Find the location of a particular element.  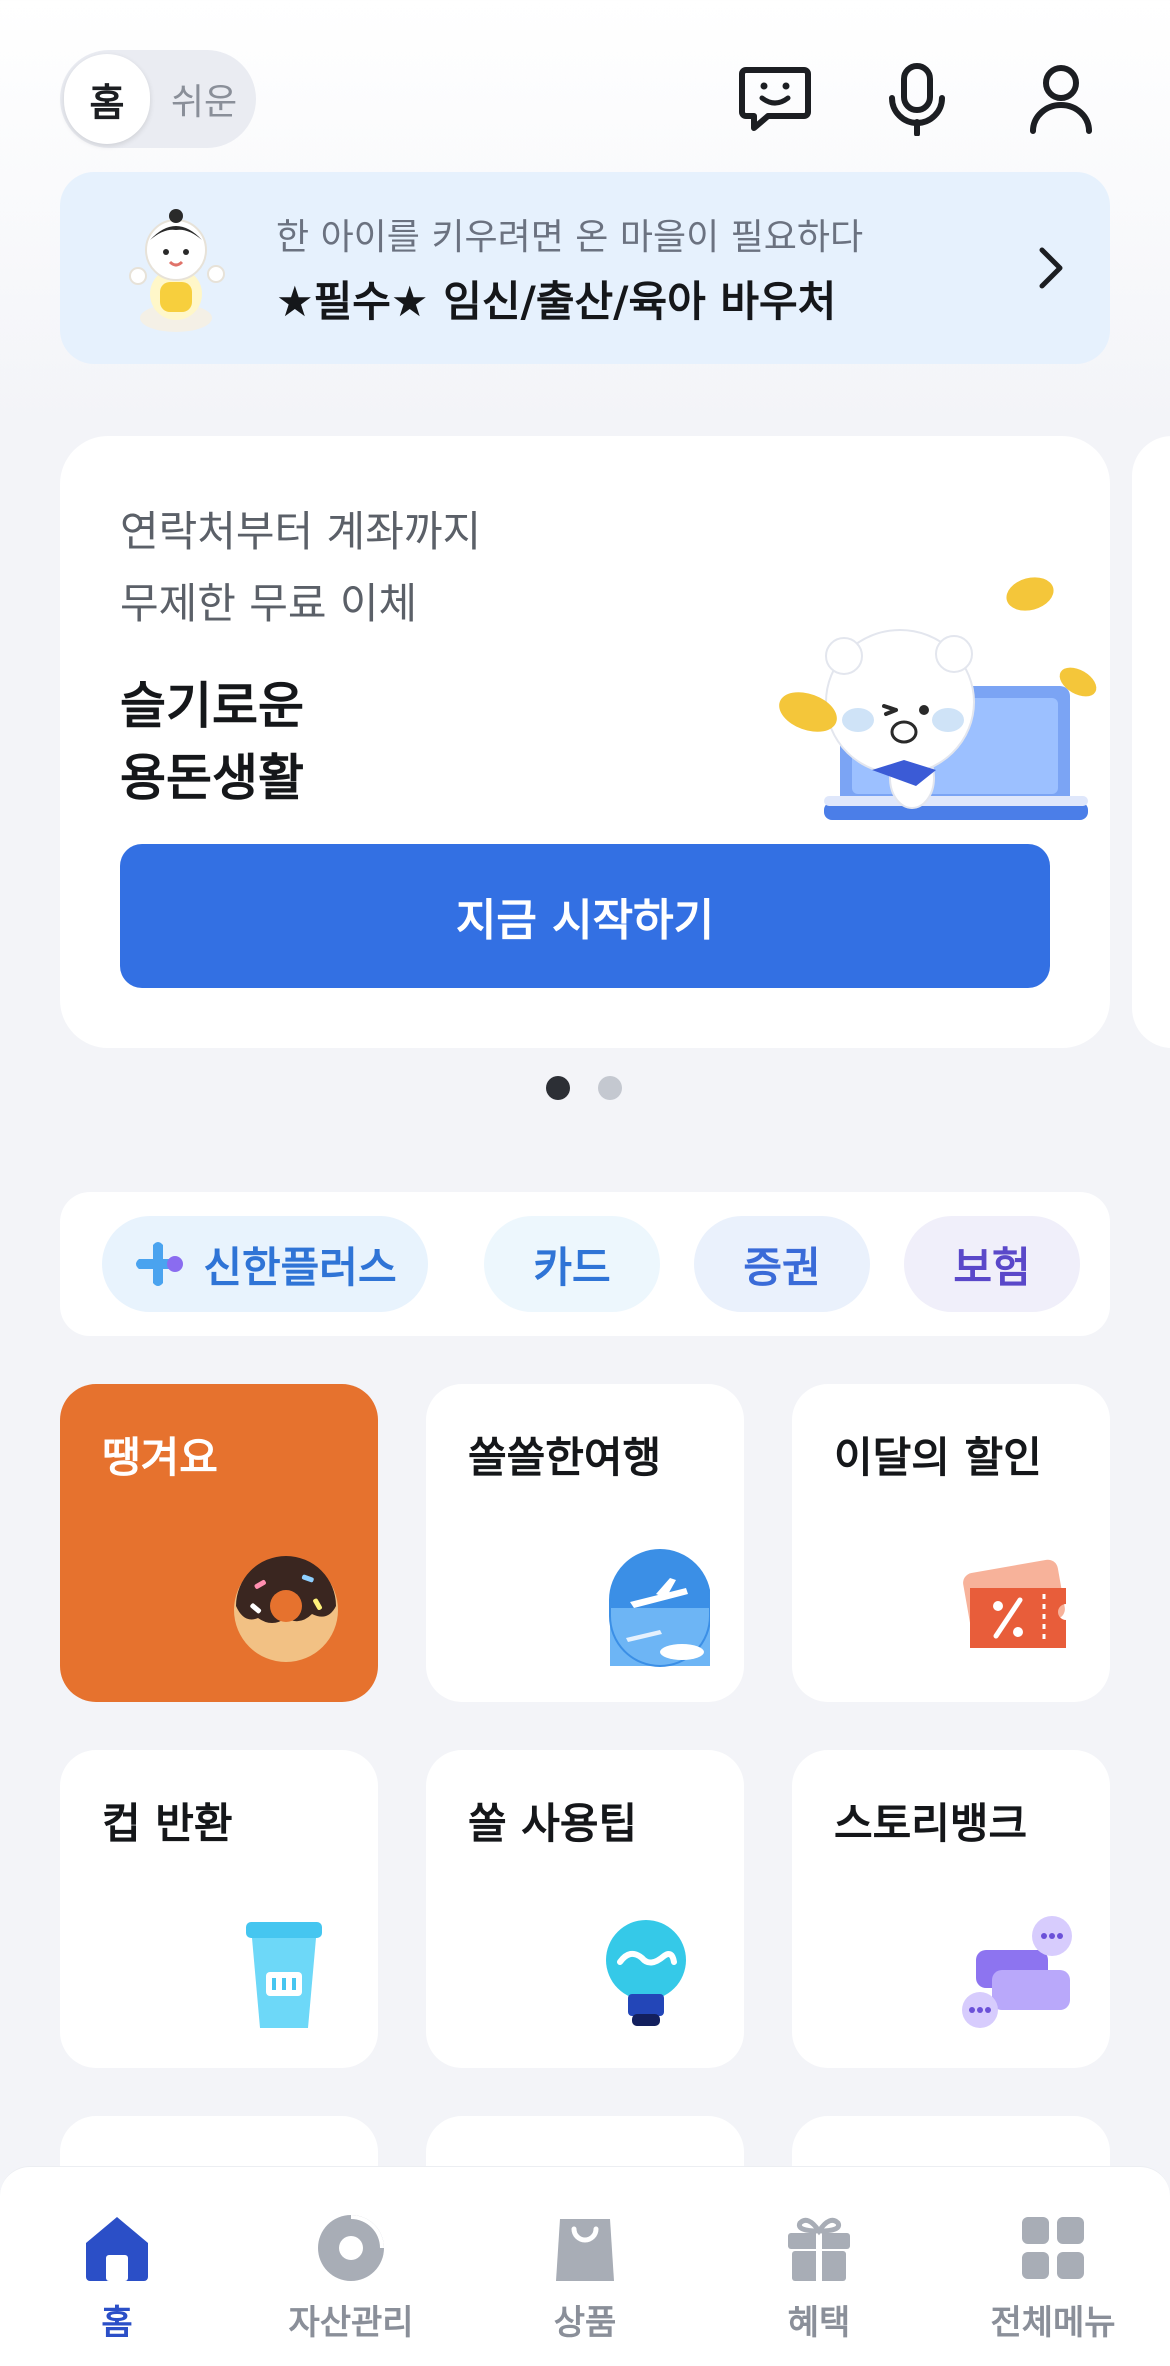

nav-label: 홈 is located at coordinates (117, 2323).